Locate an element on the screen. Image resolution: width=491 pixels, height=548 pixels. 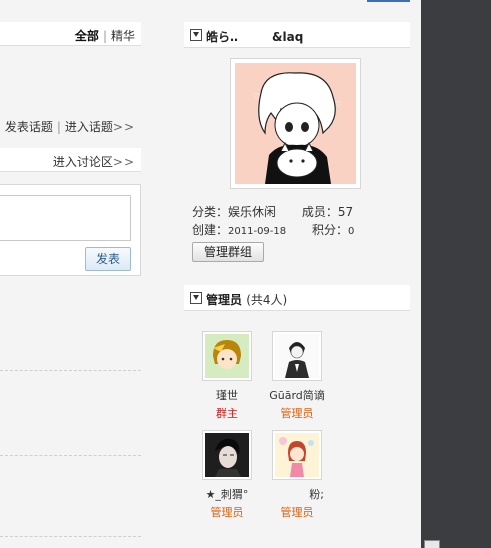
group-name-suffix: &laq is located at coordinates (288, 37).